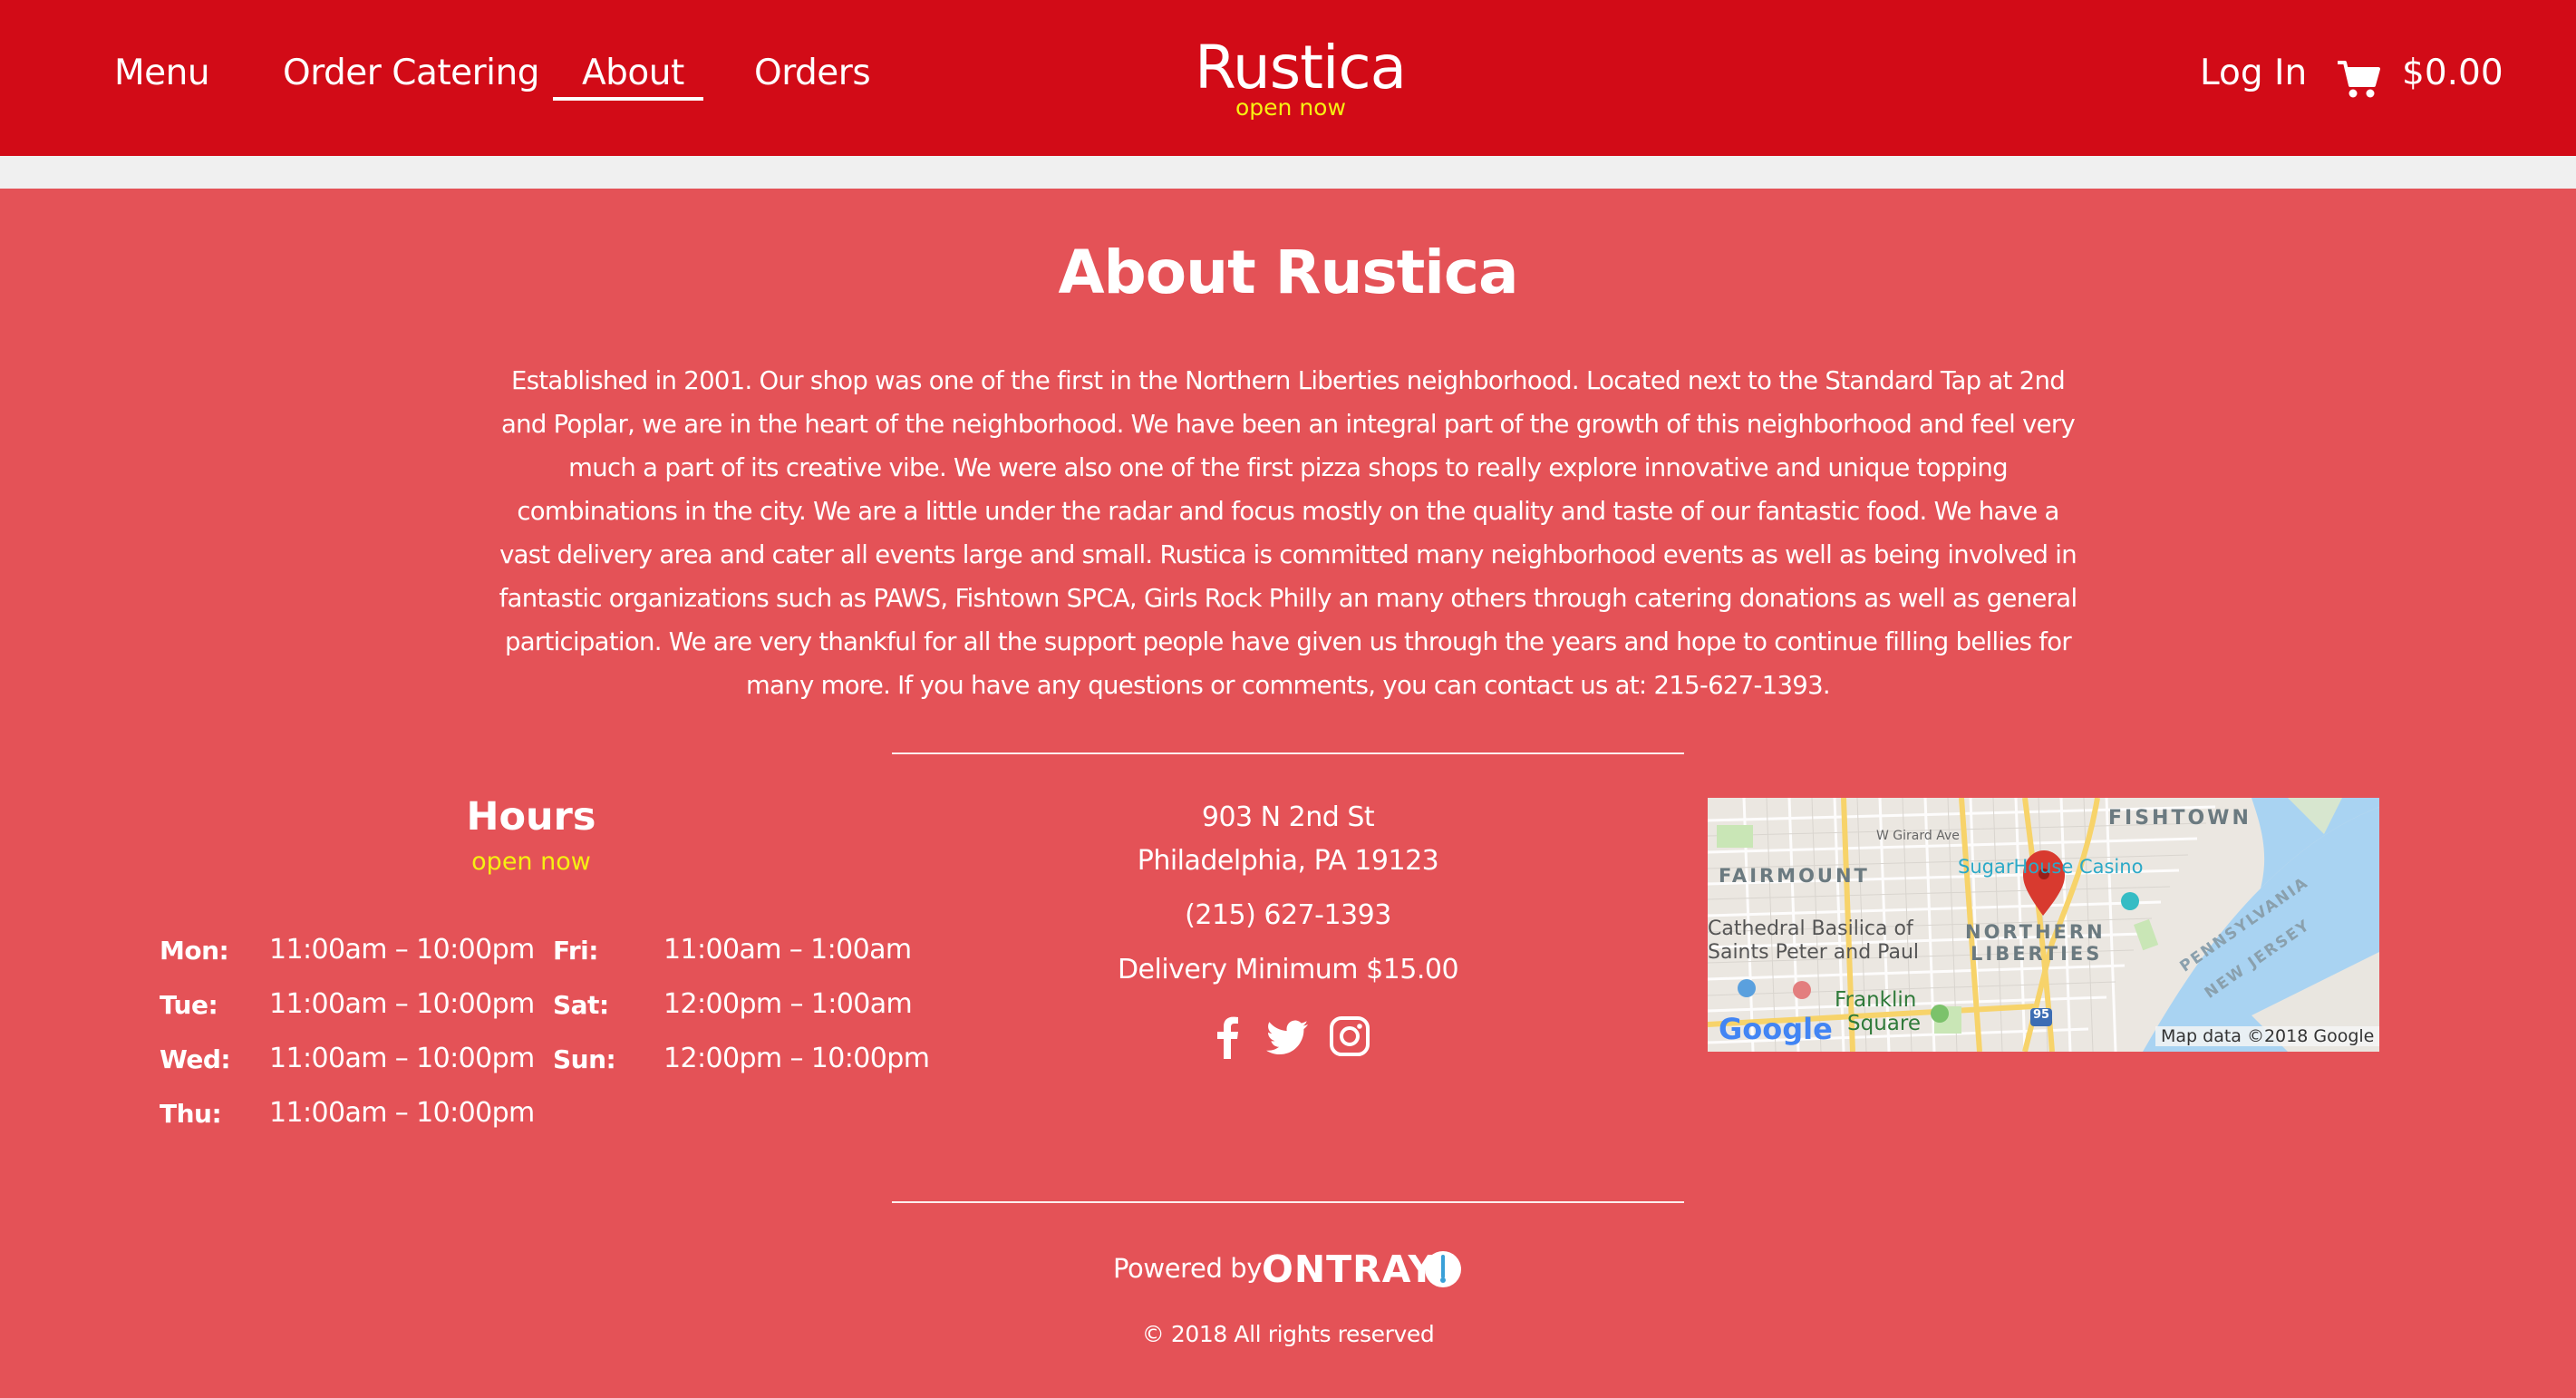 The height and width of the screenshot is (1398, 2576). I want to click on instagram-icon, so click(1349, 1037).